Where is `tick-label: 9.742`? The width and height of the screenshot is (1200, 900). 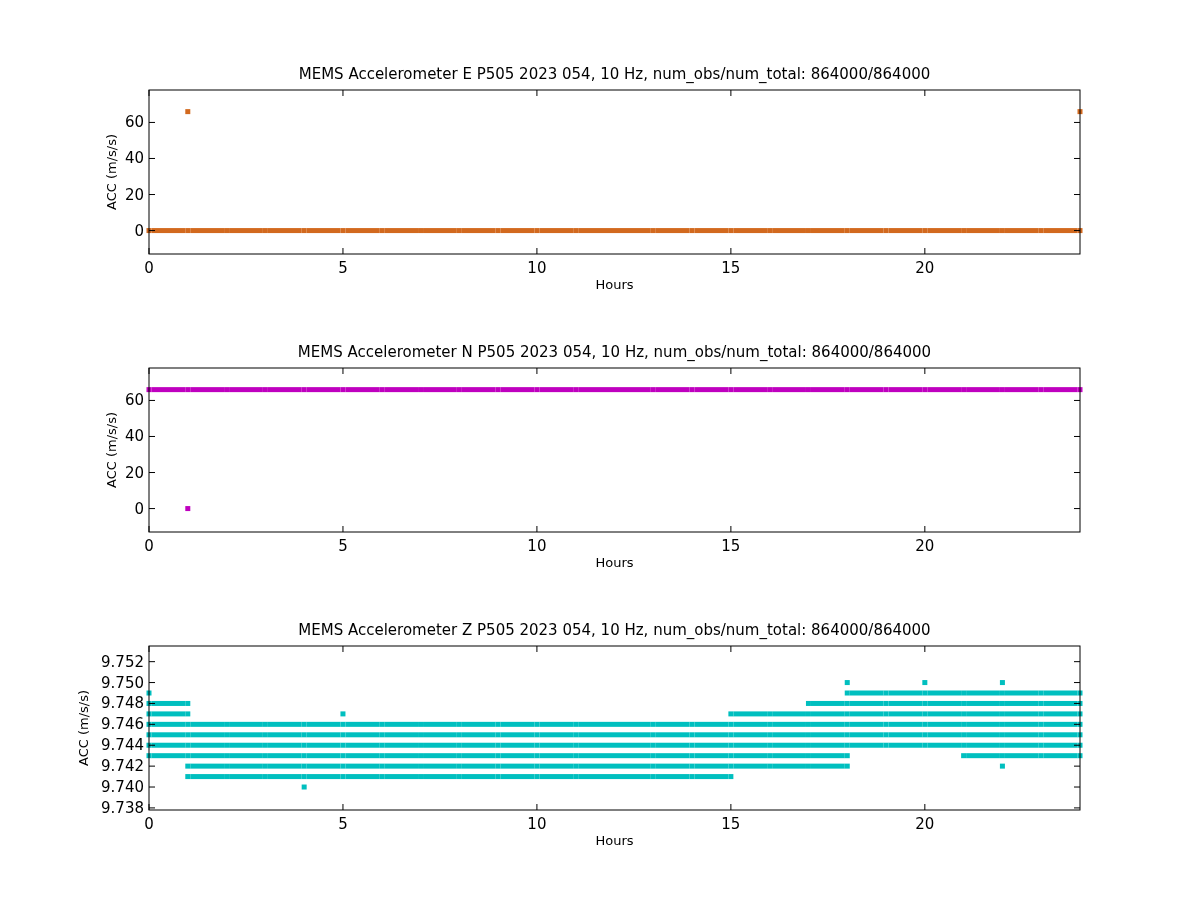
tick-label: 9.742 is located at coordinates (122, 766).